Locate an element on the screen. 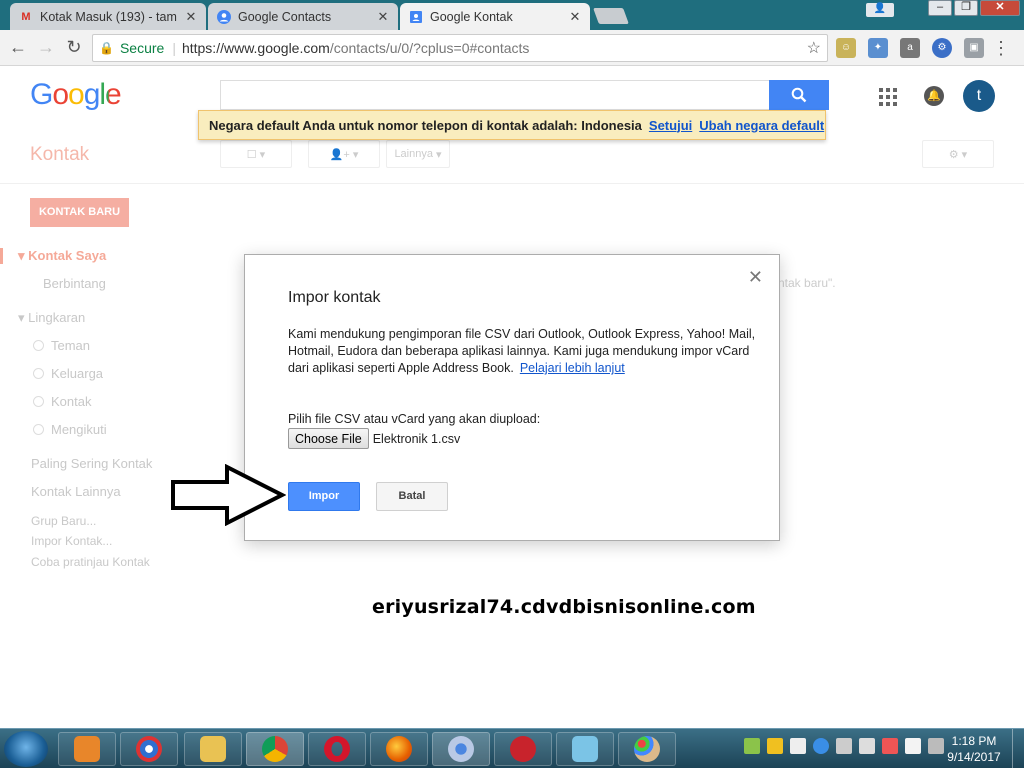 The width and height of the screenshot is (1024, 768). sidebar-item-circle: Kontak is located at coordinates (133, 401).